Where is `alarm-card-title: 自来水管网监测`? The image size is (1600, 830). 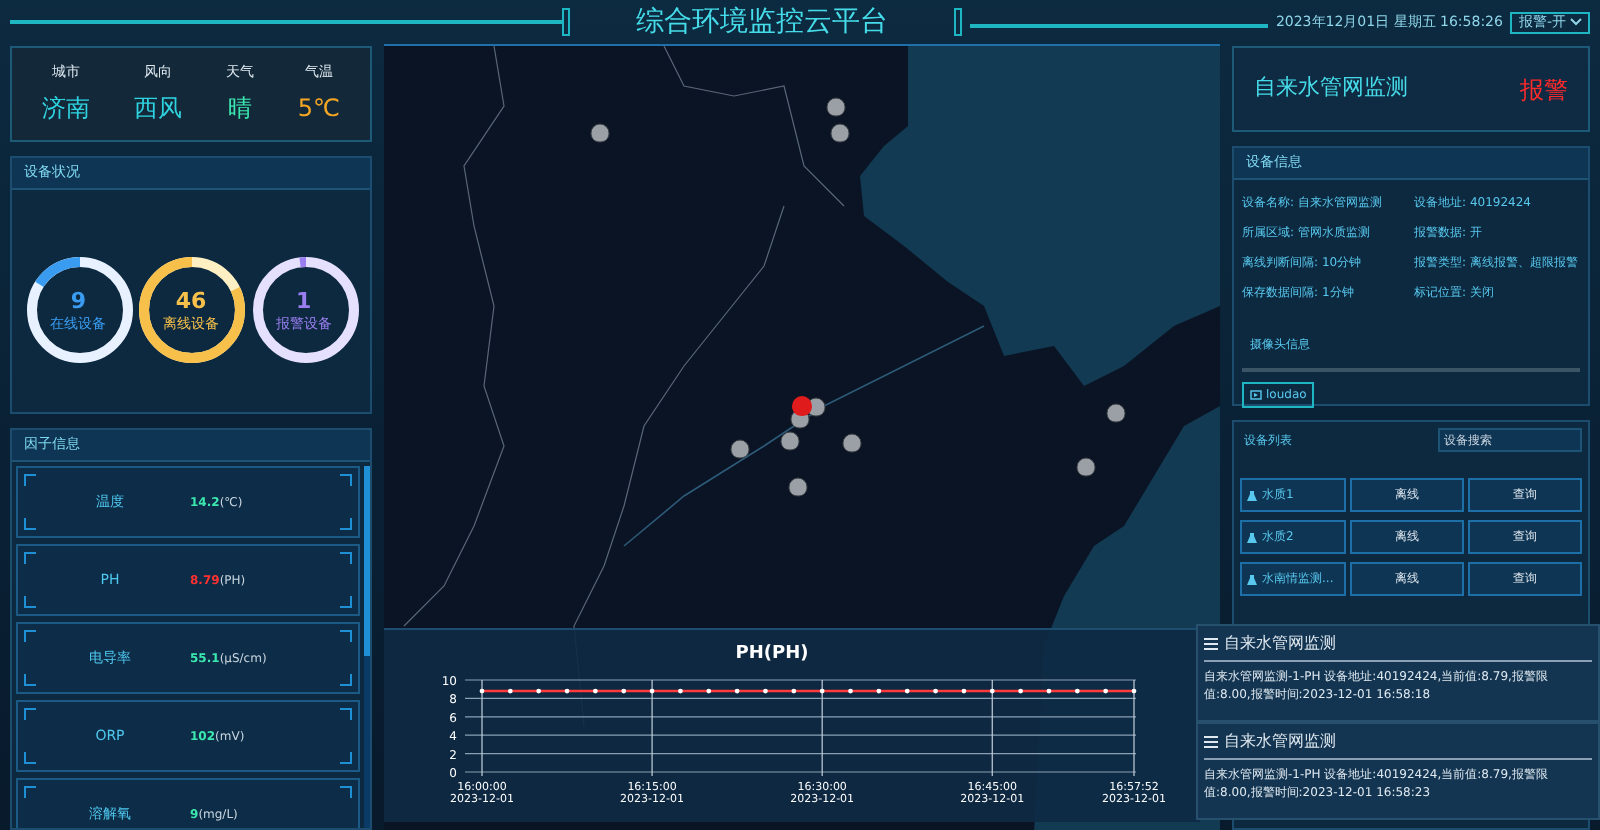 alarm-card-title: 自来水管网监测 is located at coordinates (1331, 88).